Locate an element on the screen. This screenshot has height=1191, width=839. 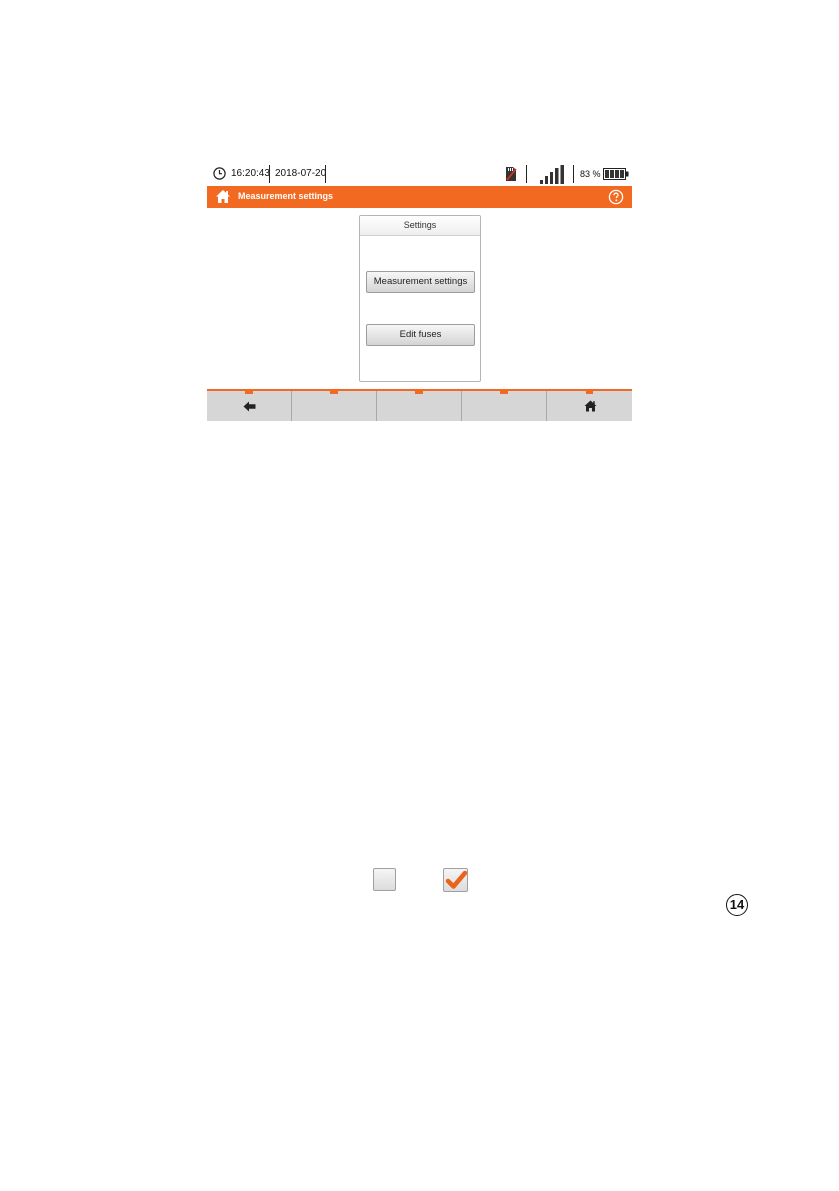
help-icon is located at coordinates (616, 197).